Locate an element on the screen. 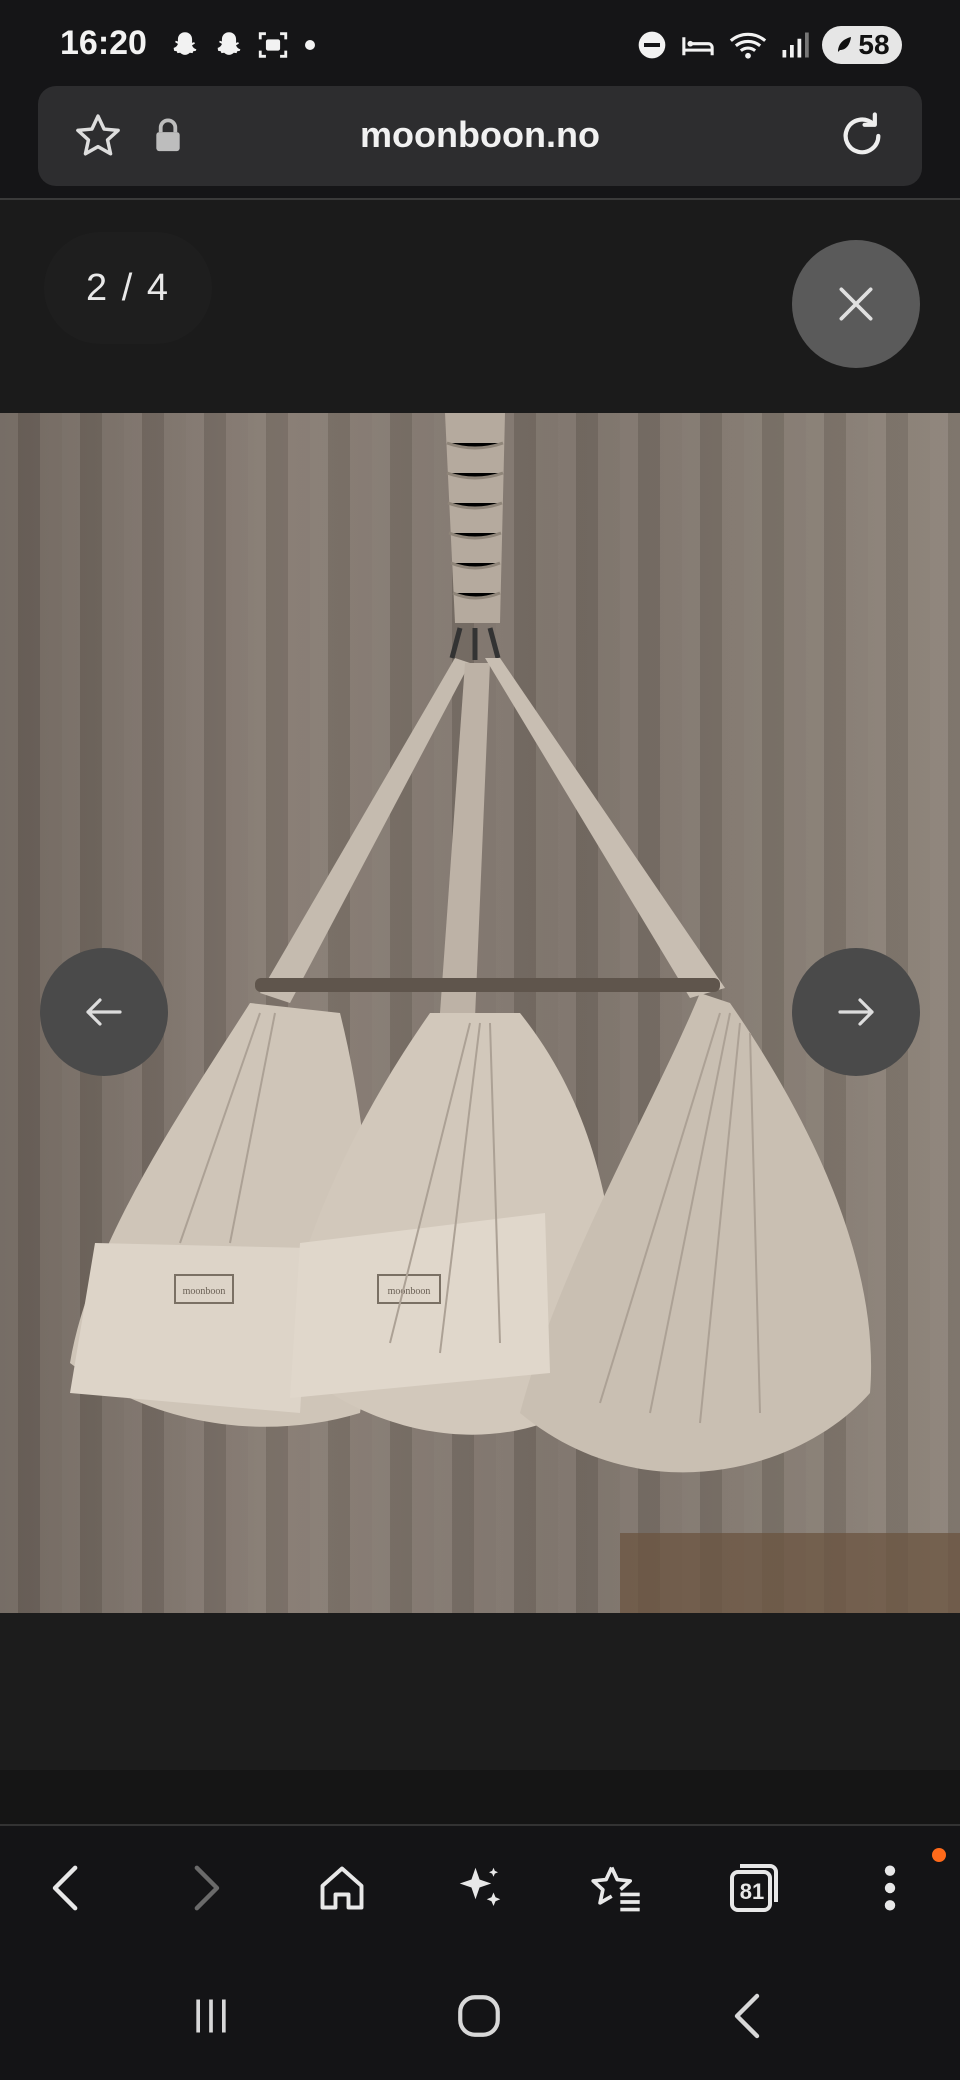 The image size is (960, 2080). back-system-button is located at coordinates (747, 2016).